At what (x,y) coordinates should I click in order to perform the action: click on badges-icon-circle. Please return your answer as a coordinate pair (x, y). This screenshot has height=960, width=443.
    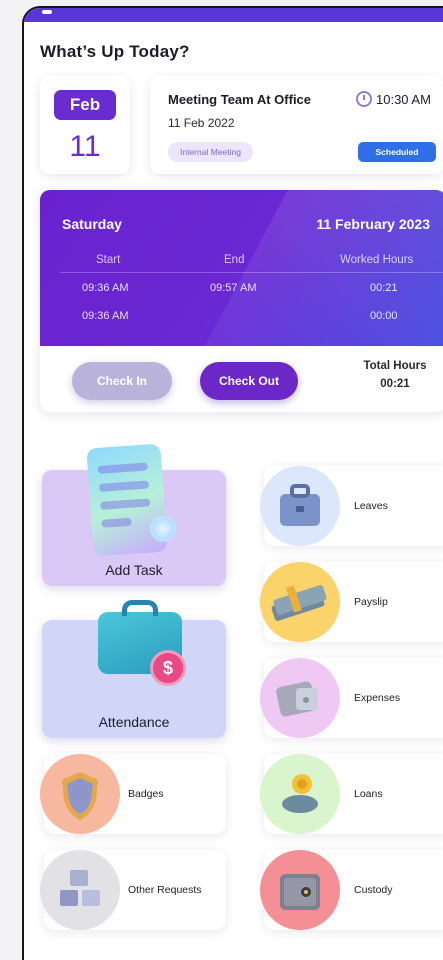
    Looking at the image, I should click on (80, 794).